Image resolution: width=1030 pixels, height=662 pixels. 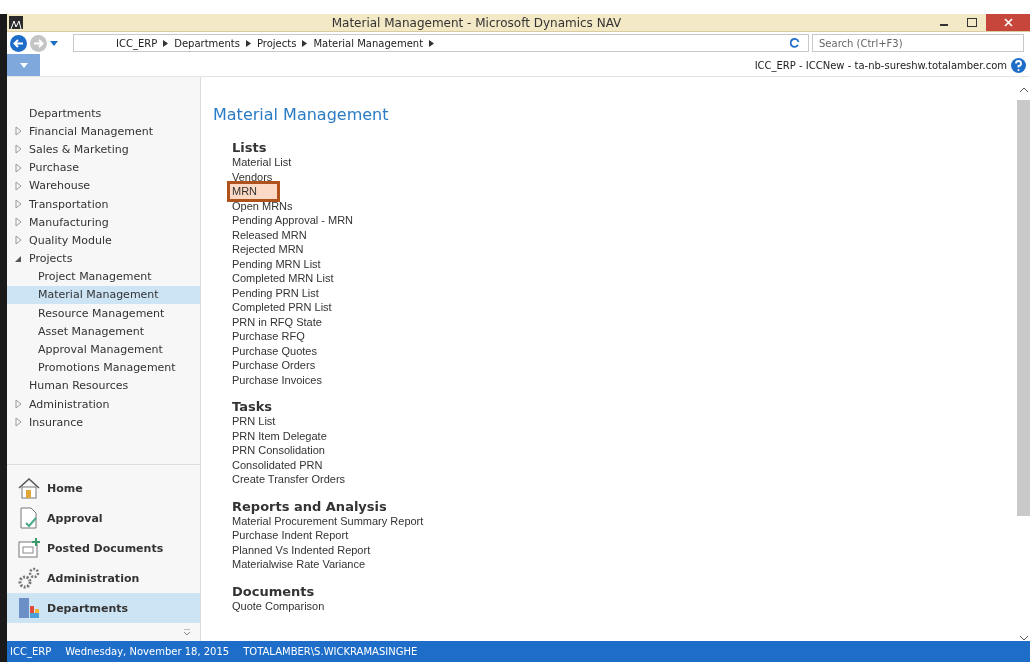 What do you see at coordinates (918, 43) in the screenshot?
I see `search-field: Search (Ctrl+F3)` at bounding box center [918, 43].